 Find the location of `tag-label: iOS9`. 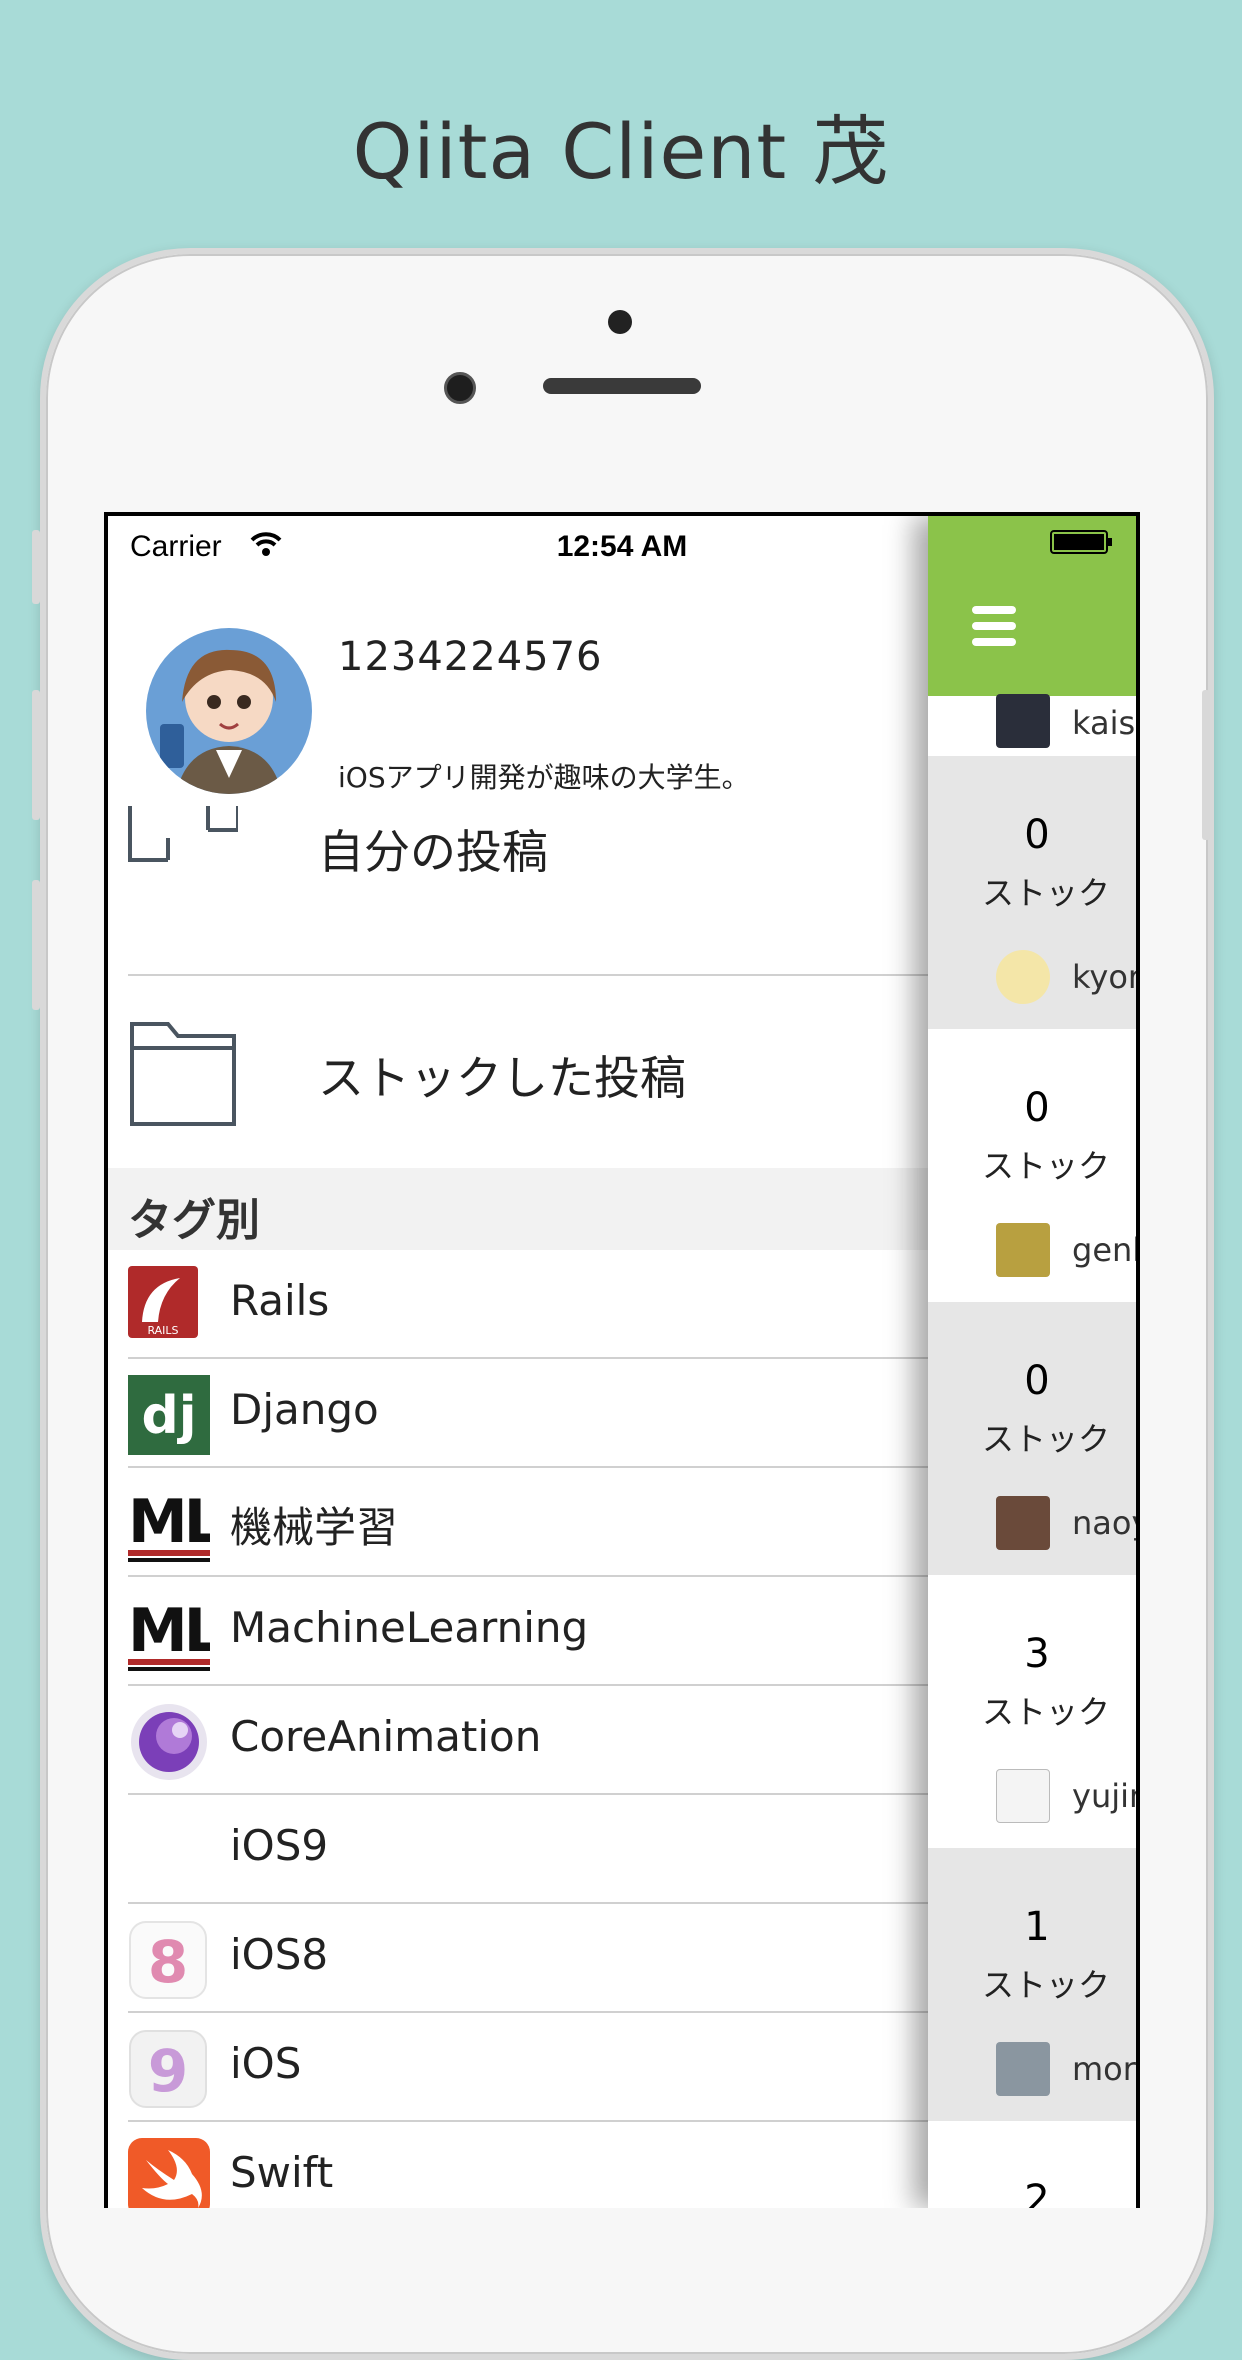

tag-label: iOS9 is located at coordinates (279, 1845).